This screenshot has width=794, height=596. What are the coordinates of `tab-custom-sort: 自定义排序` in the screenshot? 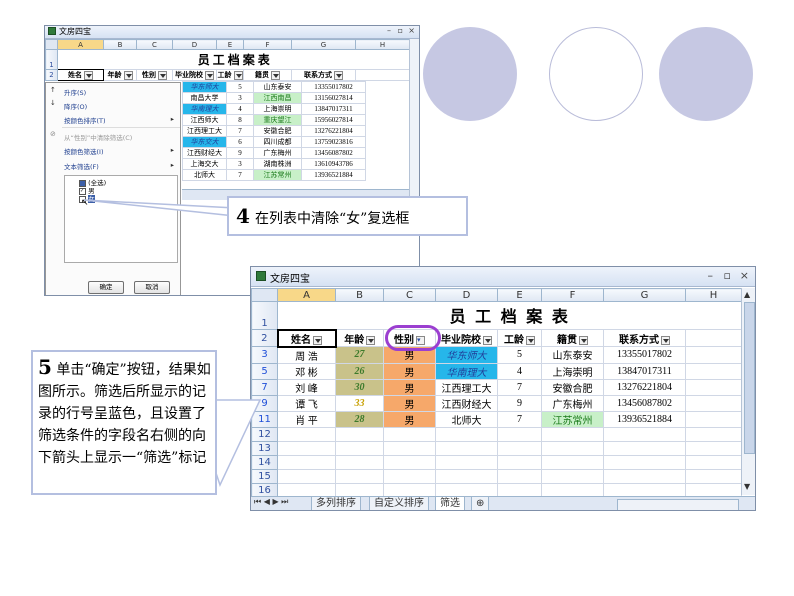 It's located at (399, 503).